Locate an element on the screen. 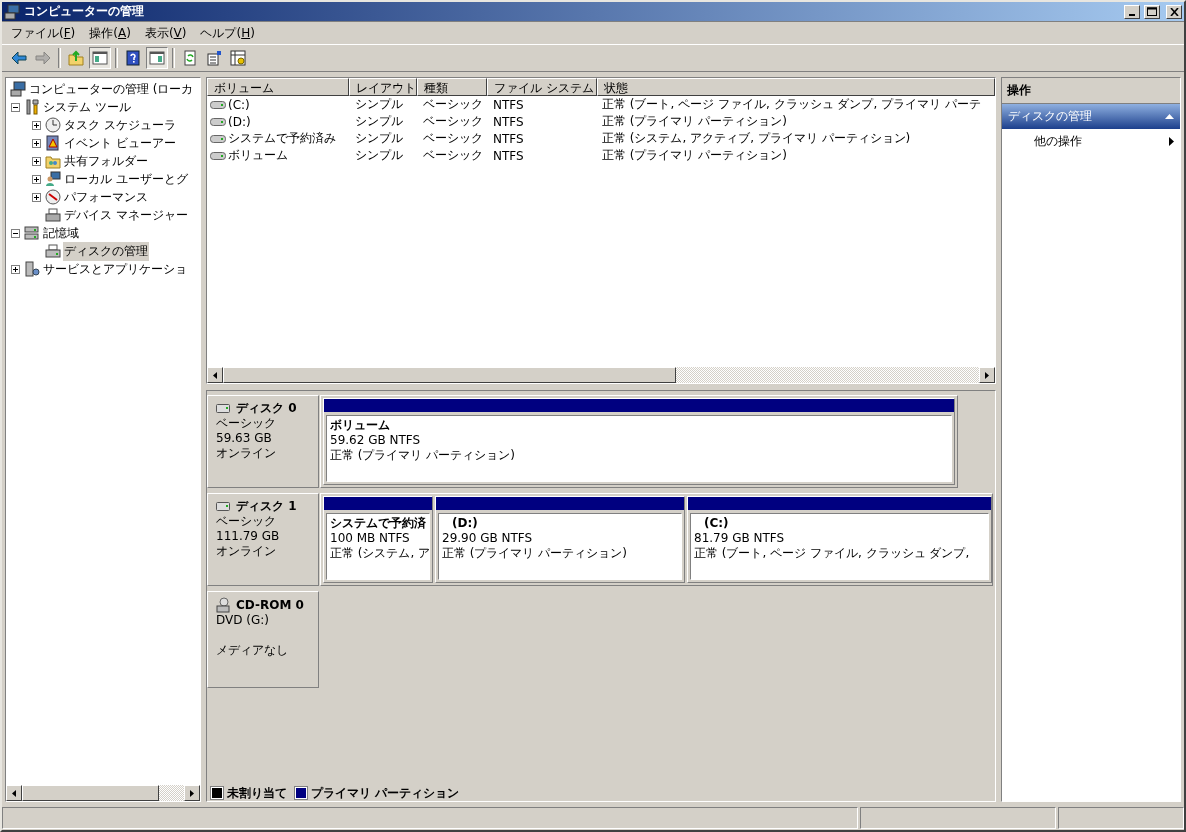 This screenshot has height=832, width=1186. legend-label: 未割り当て is located at coordinates (257, 793).